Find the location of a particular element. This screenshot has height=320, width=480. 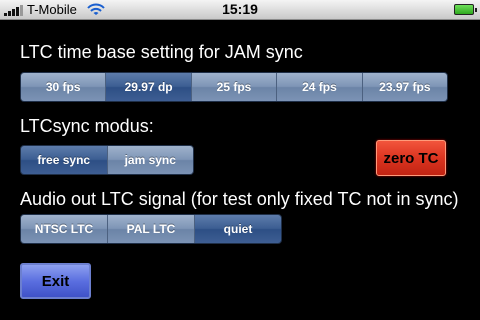

zero-tc-button: zero TC is located at coordinates (411, 158).